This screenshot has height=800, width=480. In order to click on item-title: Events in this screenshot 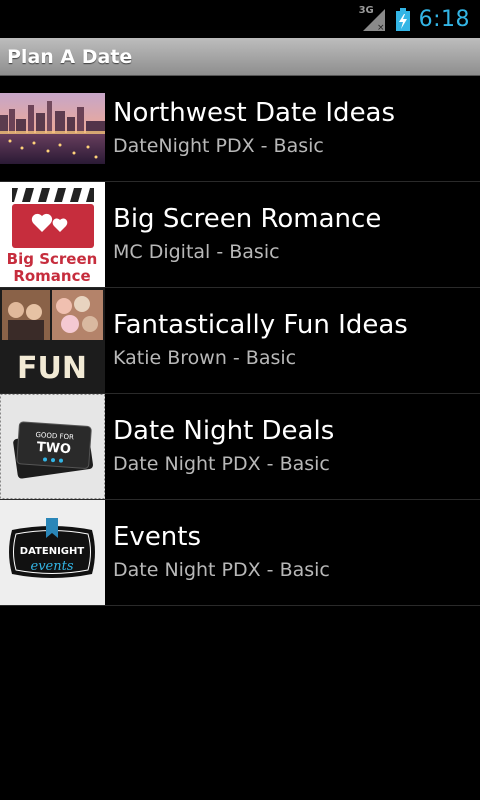, I will do `click(157, 537)`.